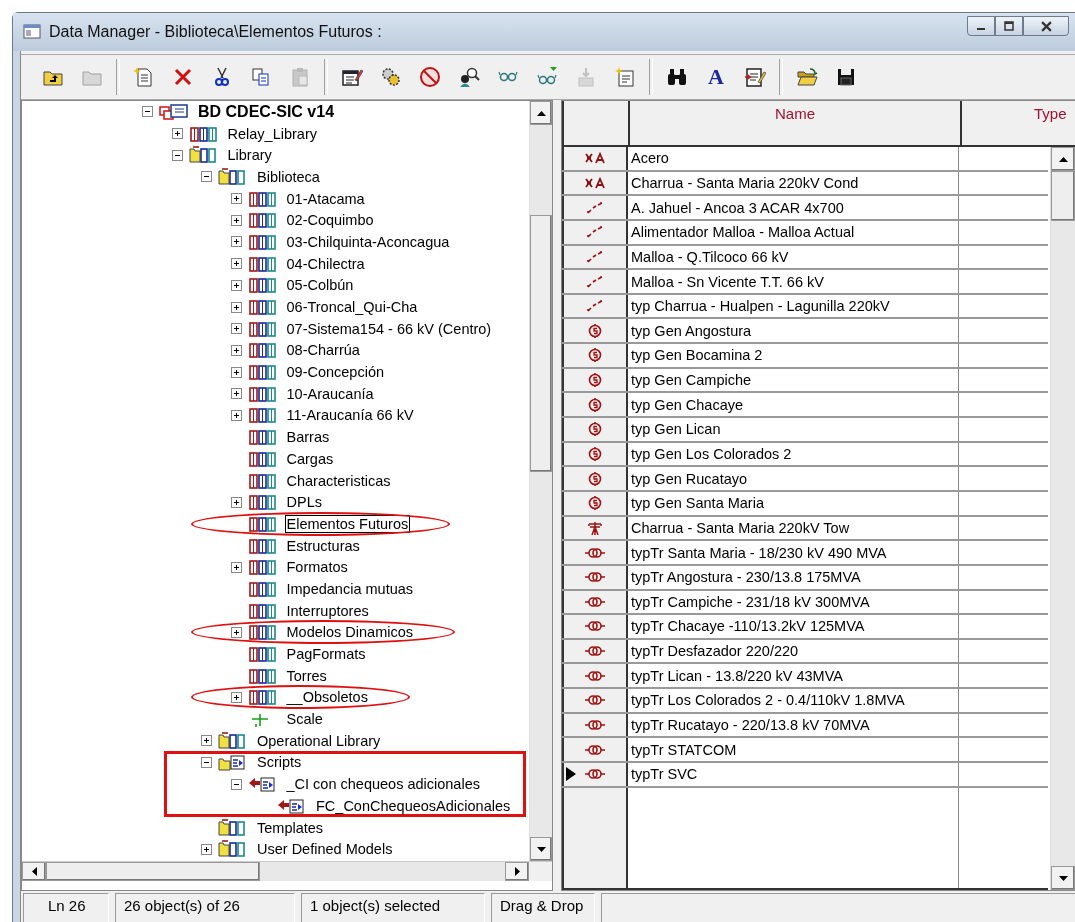  I want to click on tree-item: 06-Troncal_Qui-Cha, so click(352, 307).